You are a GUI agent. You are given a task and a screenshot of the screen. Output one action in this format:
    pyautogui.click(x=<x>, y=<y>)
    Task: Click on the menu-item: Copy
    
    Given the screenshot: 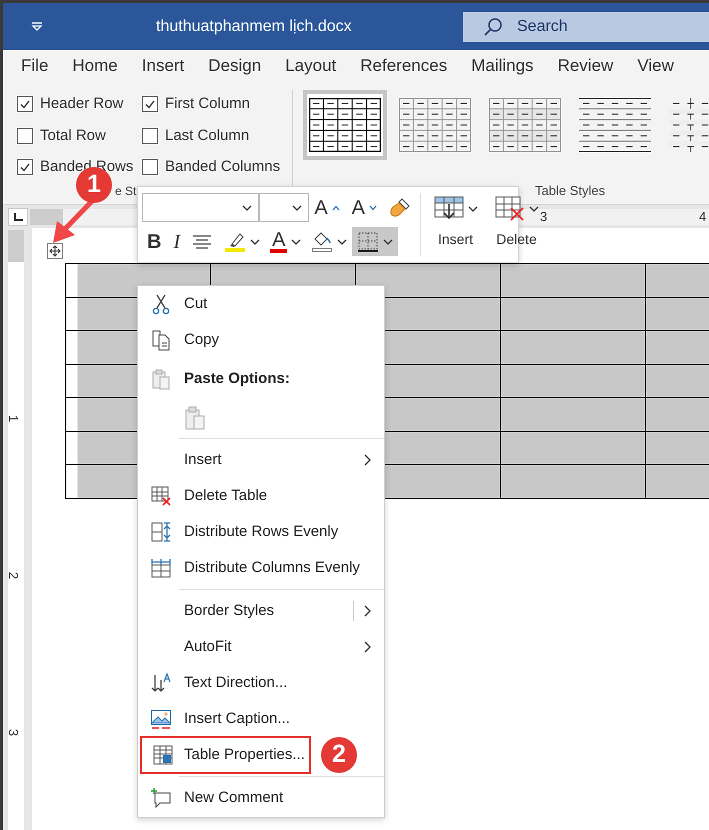 What is the action you would take?
    pyautogui.click(x=261, y=340)
    